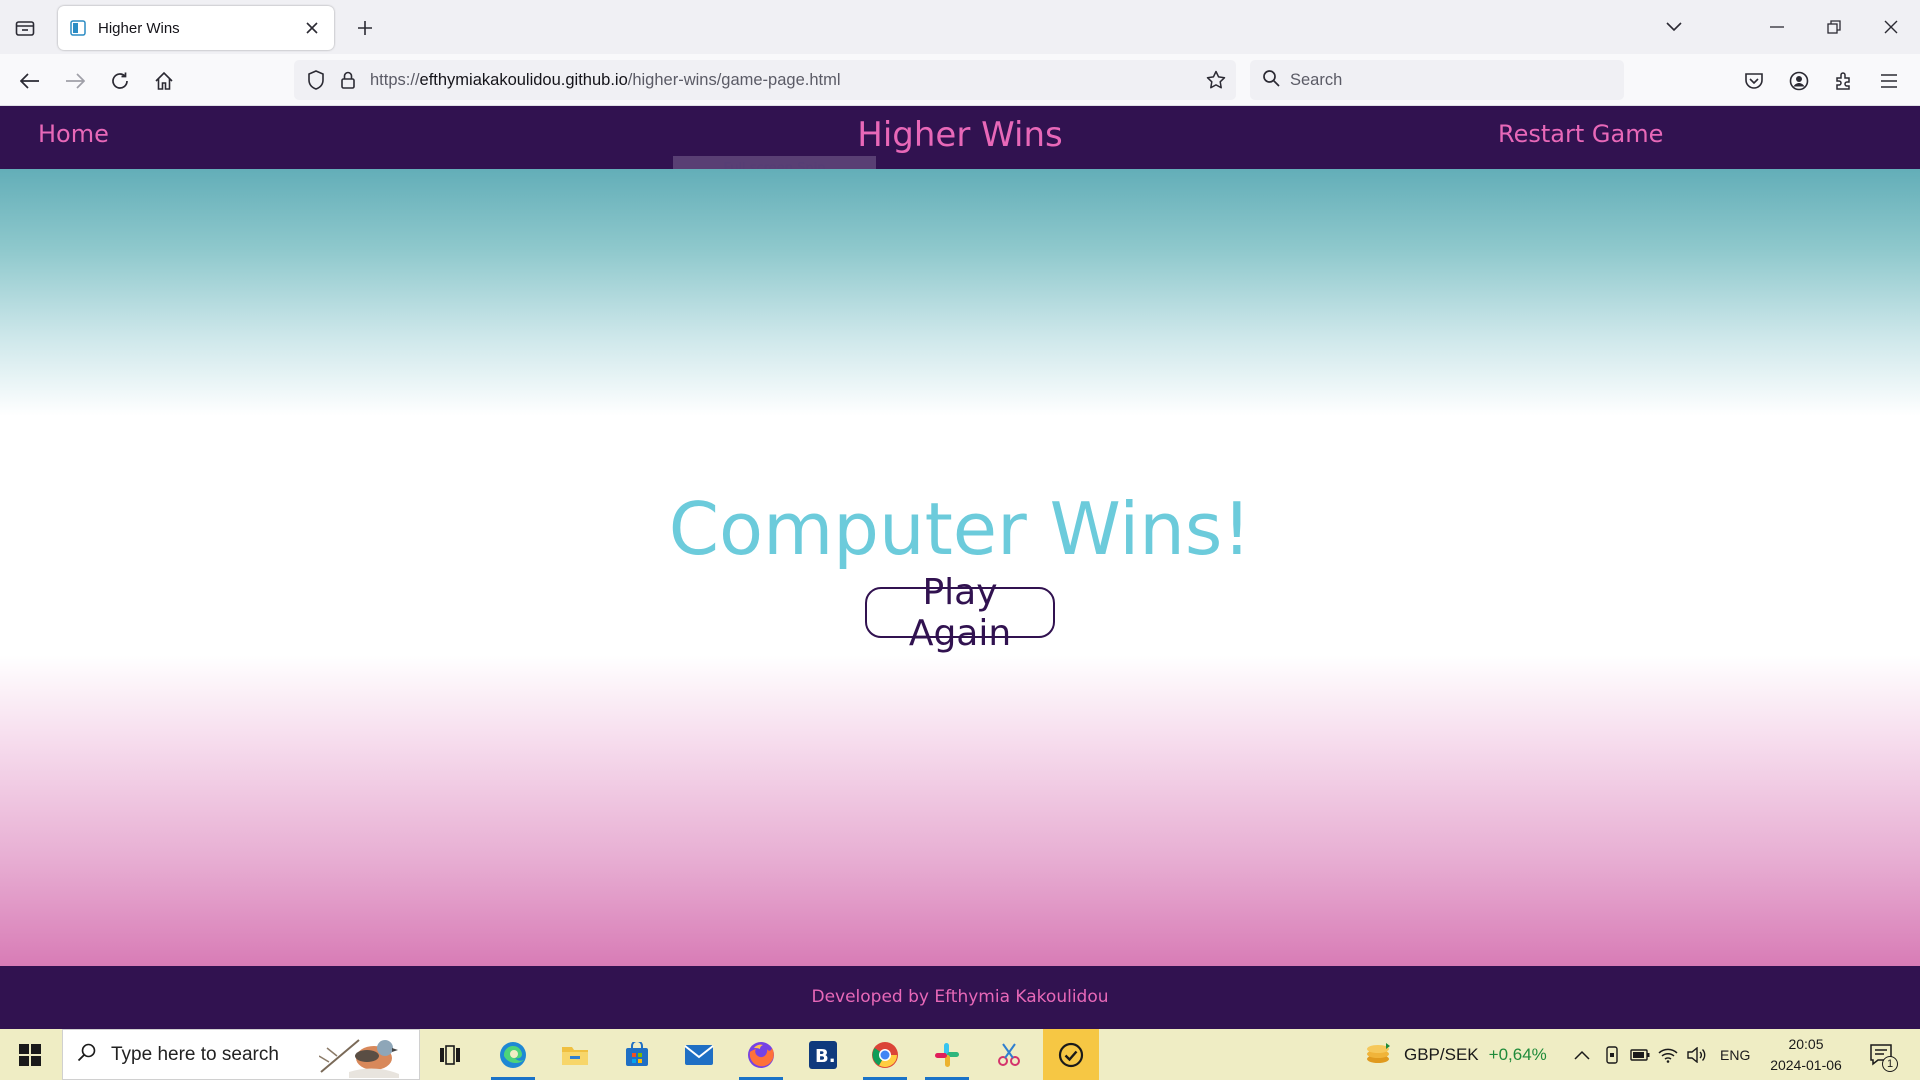  Describe the element at coordinates (195, 1054) in the screenshot. I see `taskbar-search-placeholder: Type here to search` at that location.